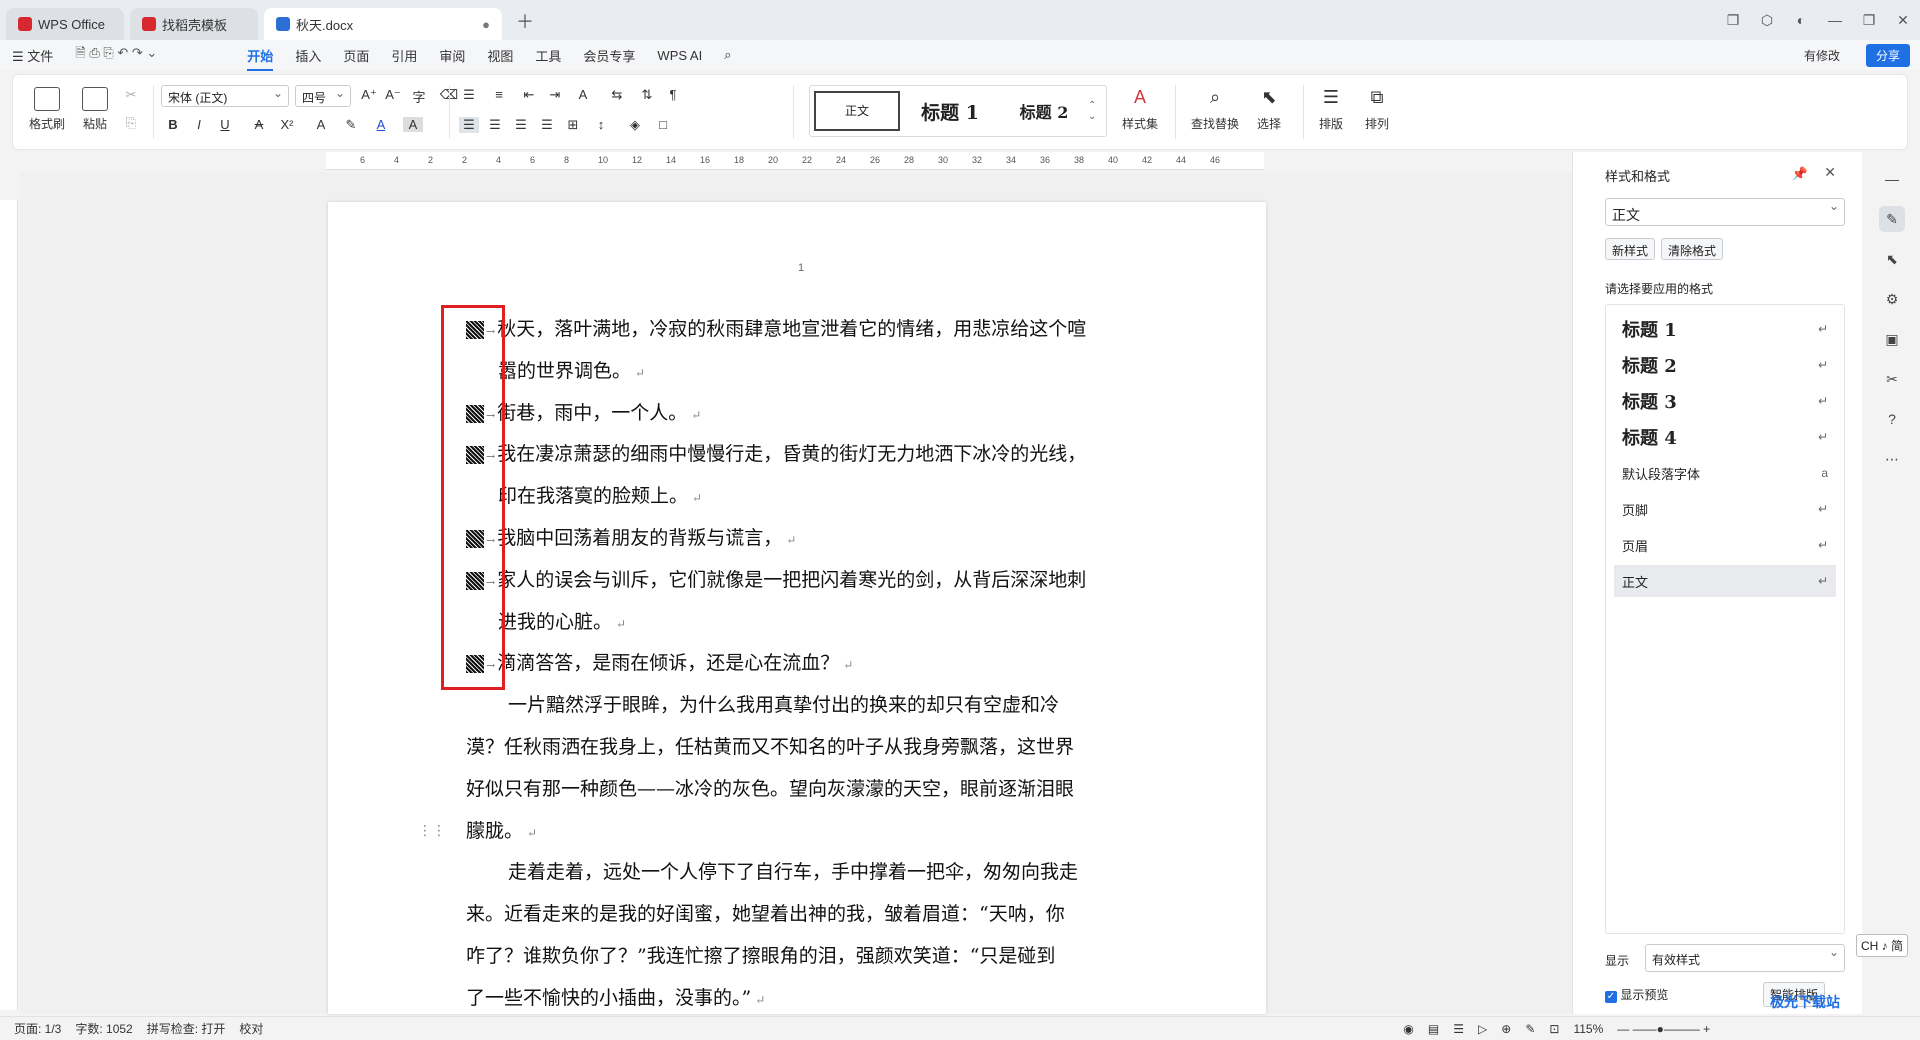 The width and height of the screenshot is (1920, 1040). I want to click on web-view-icon: ⊕, so click(1506, 1029).